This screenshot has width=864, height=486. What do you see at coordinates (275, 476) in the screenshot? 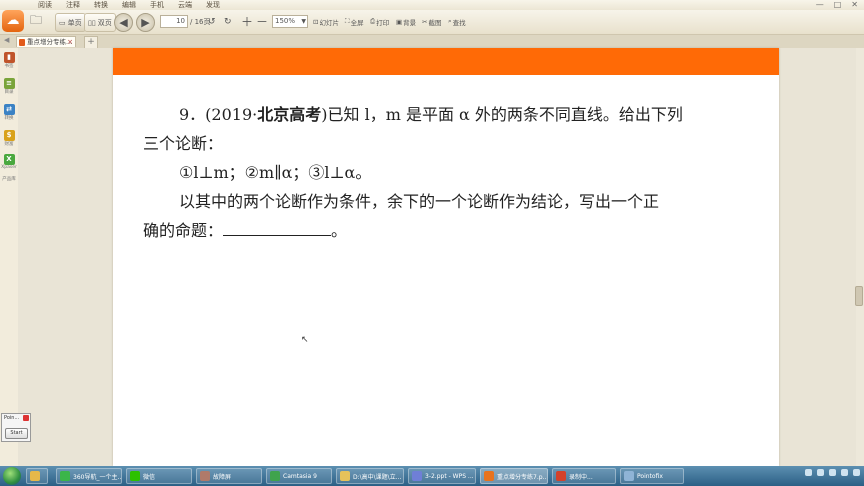
I see `camtasia-icon` at bounding box center [275, 476].